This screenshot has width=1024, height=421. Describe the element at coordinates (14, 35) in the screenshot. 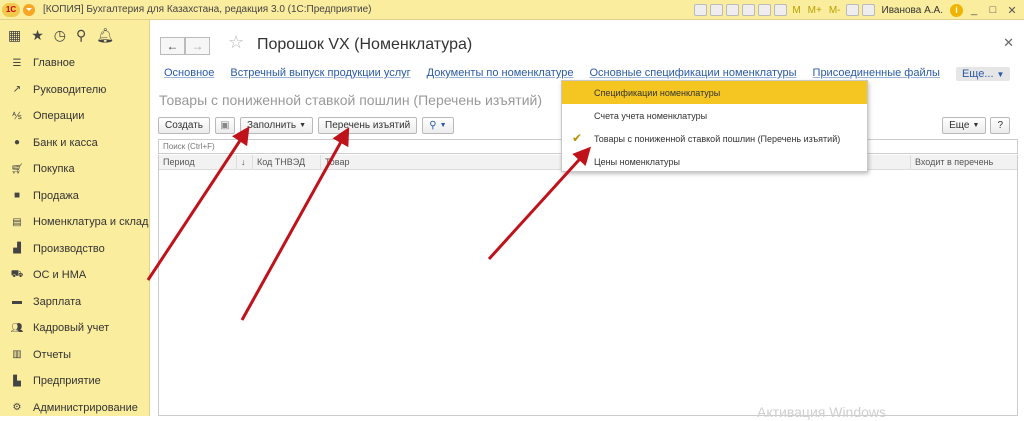

I see `apps-grid-icon: ▦` at that location.